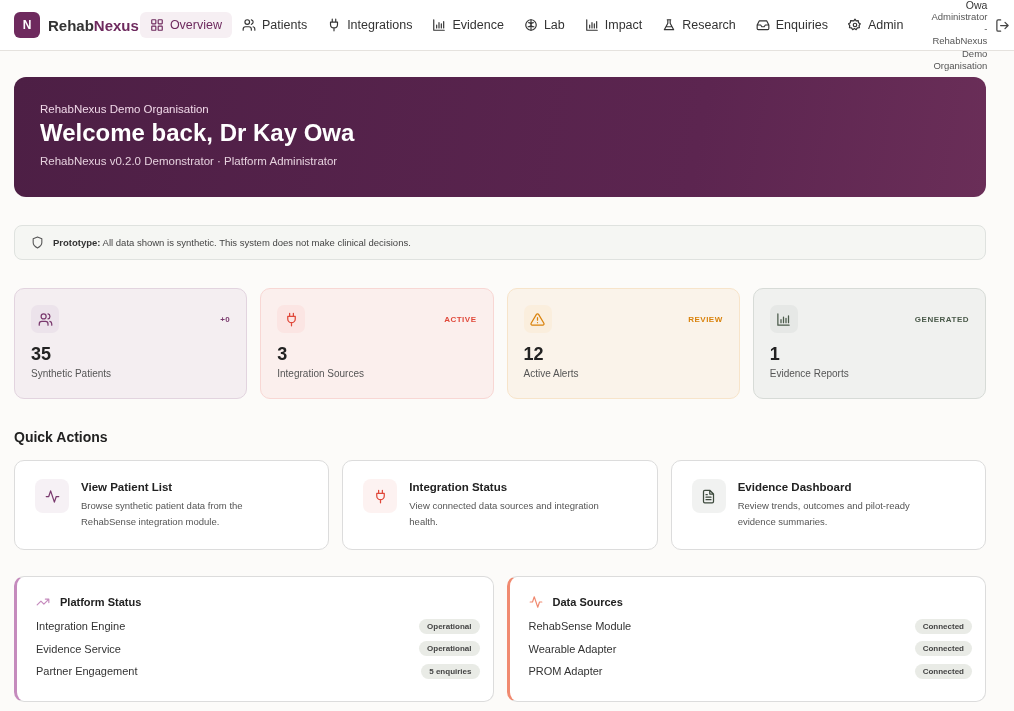  What do you see at coordinates (189, 161) in the screenshot?
I see `version-text: RehabNexus v0.2.0 Demonstrator · Platform Administrator` at bounding box center [189, 161].